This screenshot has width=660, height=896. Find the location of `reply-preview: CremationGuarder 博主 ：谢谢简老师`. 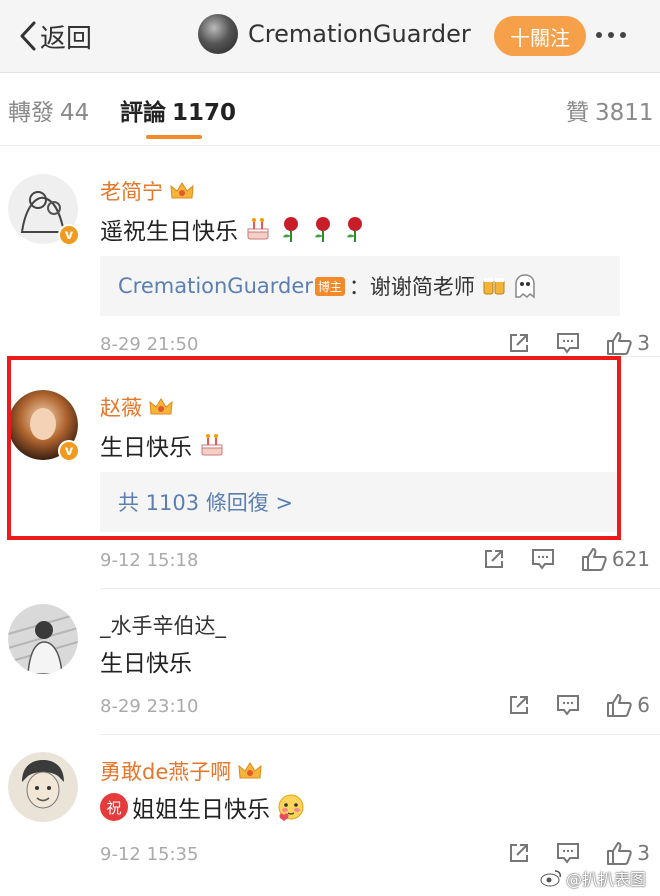

reply-preview: CremationGuarder 博主 ：谢谢简老师 is located at coordinates (360, 286).